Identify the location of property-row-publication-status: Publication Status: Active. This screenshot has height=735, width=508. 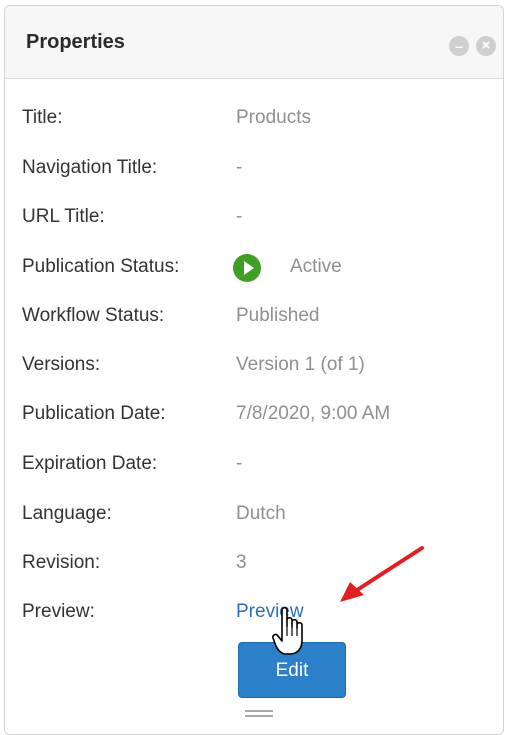
(257, 270).